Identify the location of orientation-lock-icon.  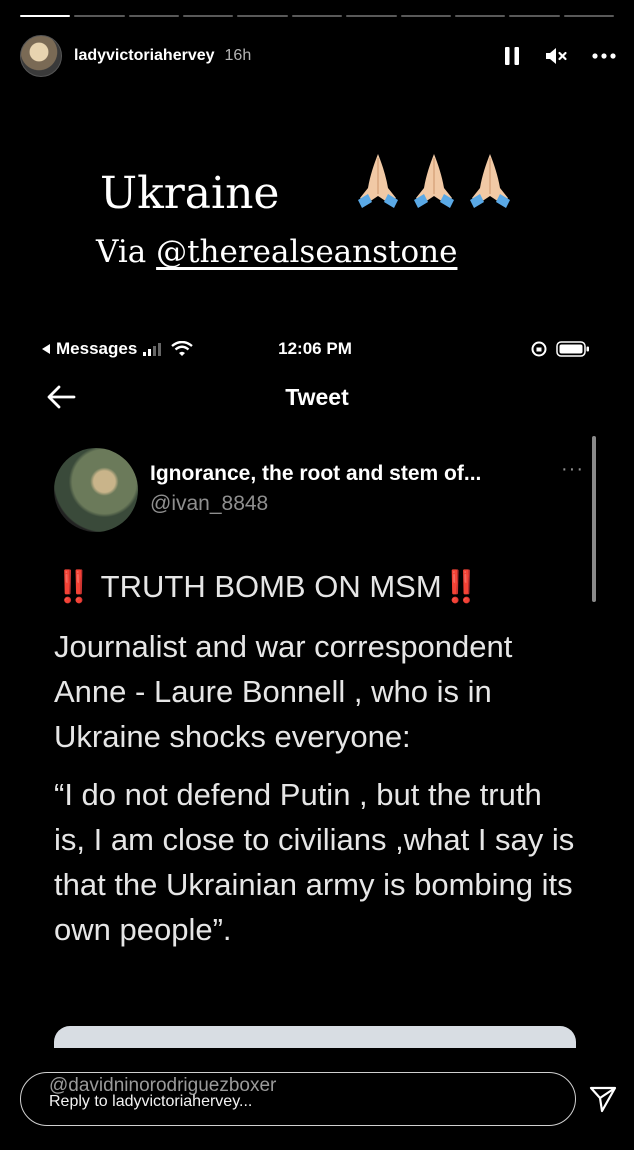
(539, 349).